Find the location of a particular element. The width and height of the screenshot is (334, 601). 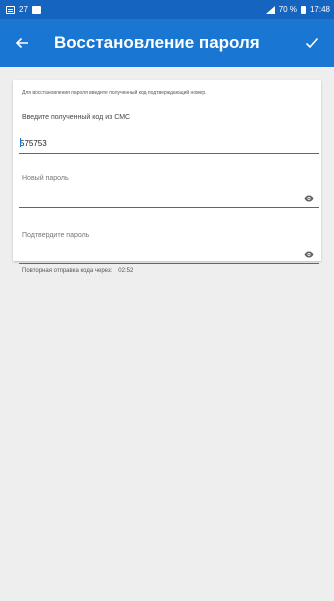

resend-timer: Повторная отправка кода через: 02:52 is located at coordinates (77, 271).